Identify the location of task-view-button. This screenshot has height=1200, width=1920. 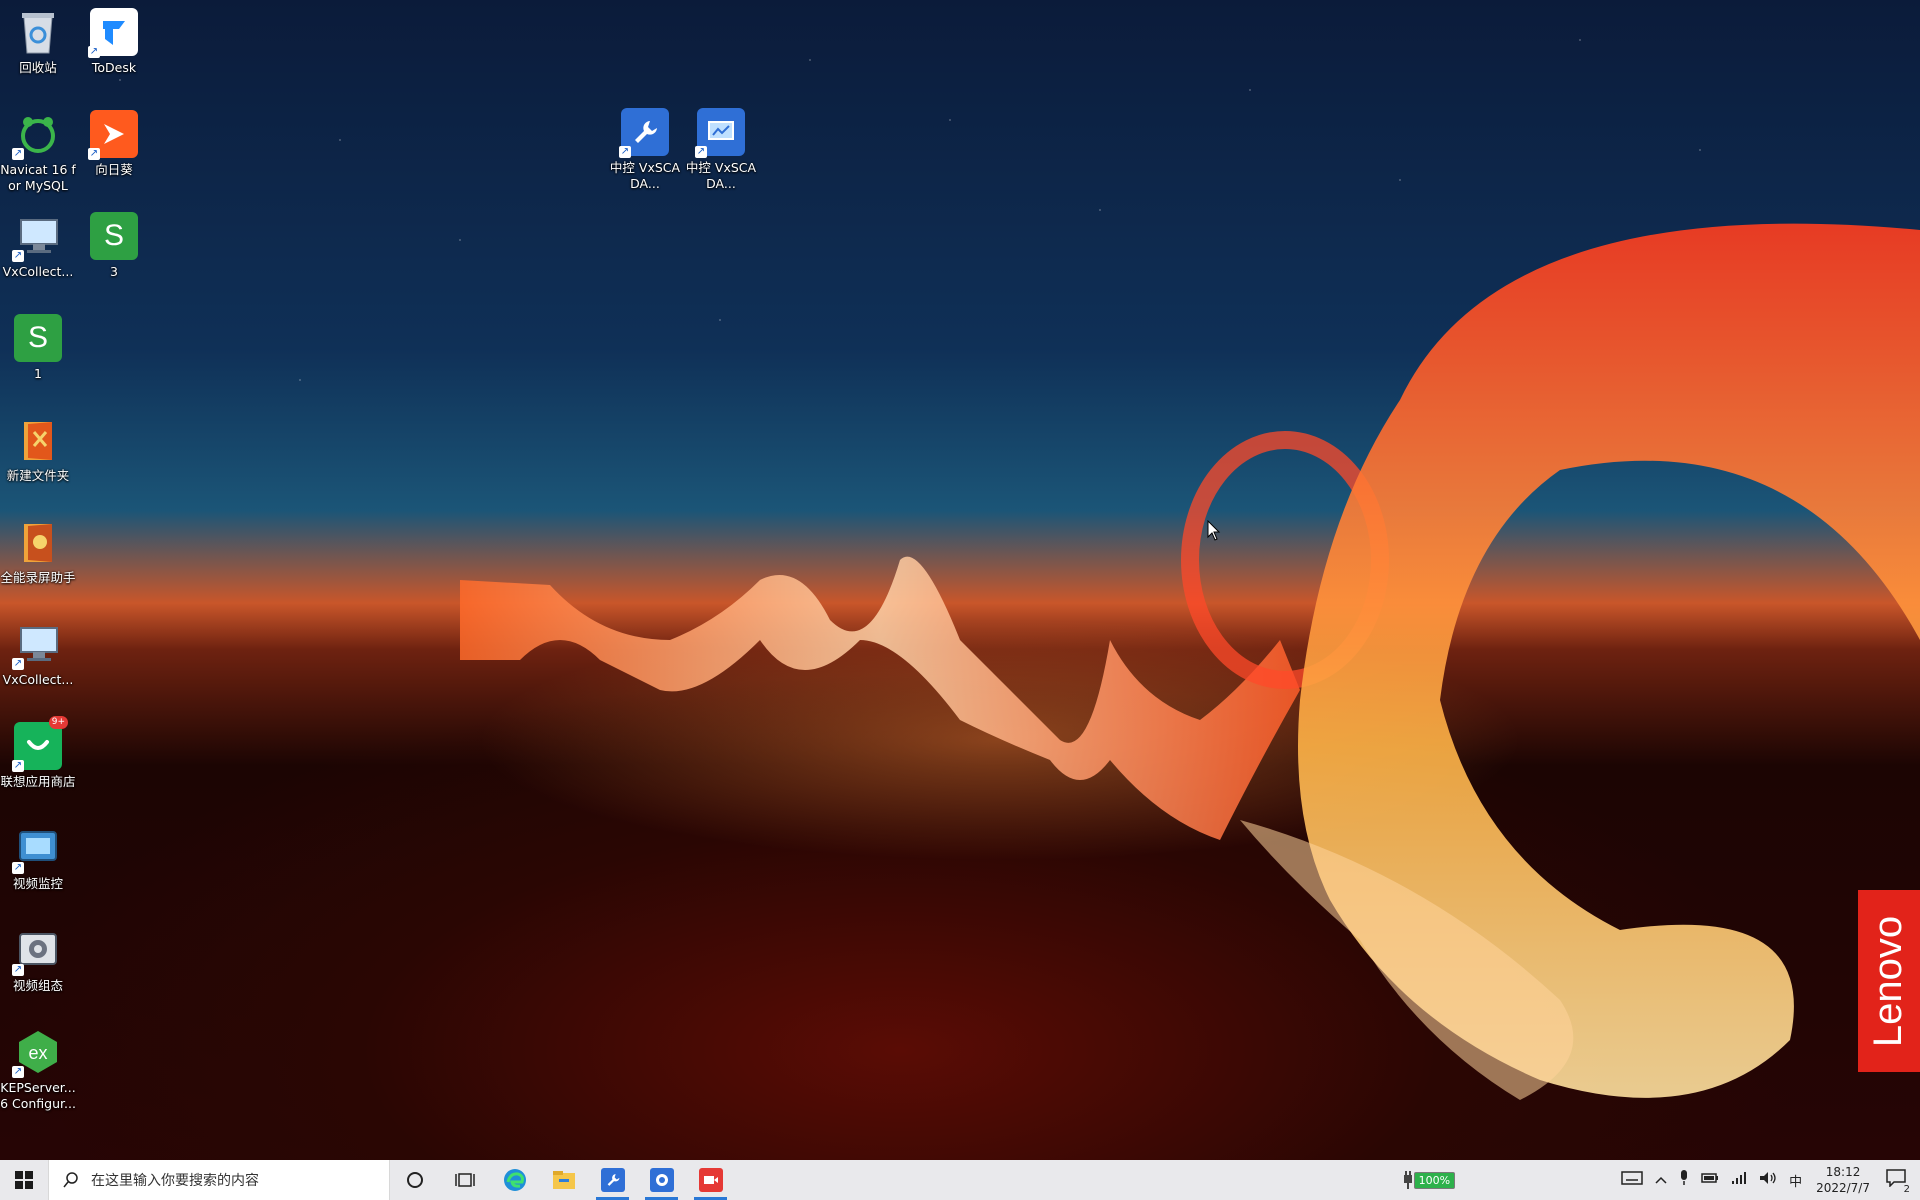
(465, 1180).